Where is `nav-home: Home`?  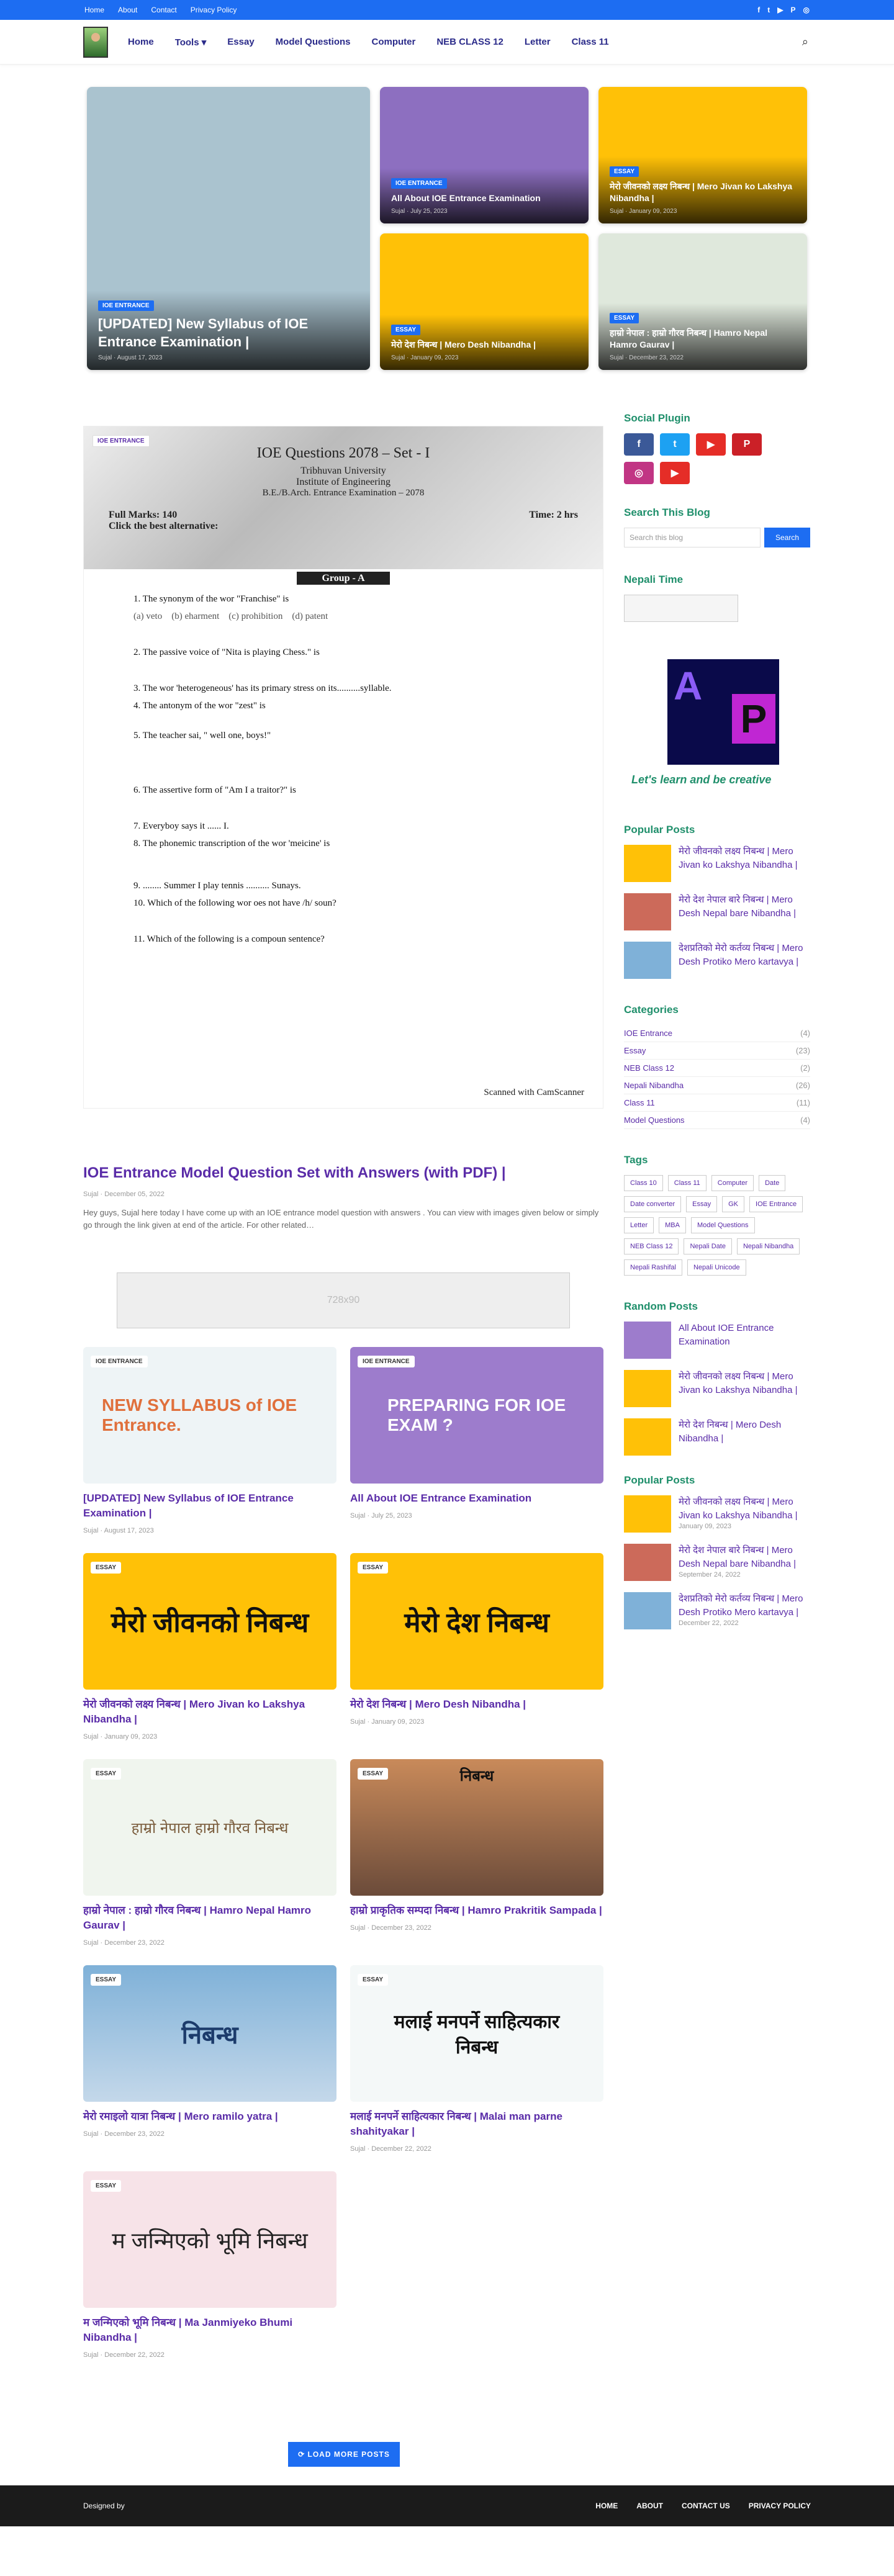
nav-home: Home is located at coordinates (141, 42).